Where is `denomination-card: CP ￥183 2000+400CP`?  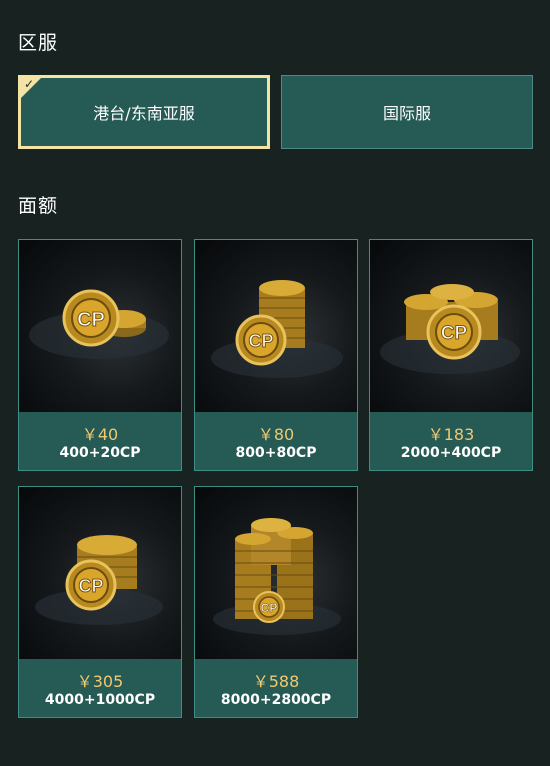
denomination-card: CP ￥183 2000+400CP is located at coordinates (451, 355).